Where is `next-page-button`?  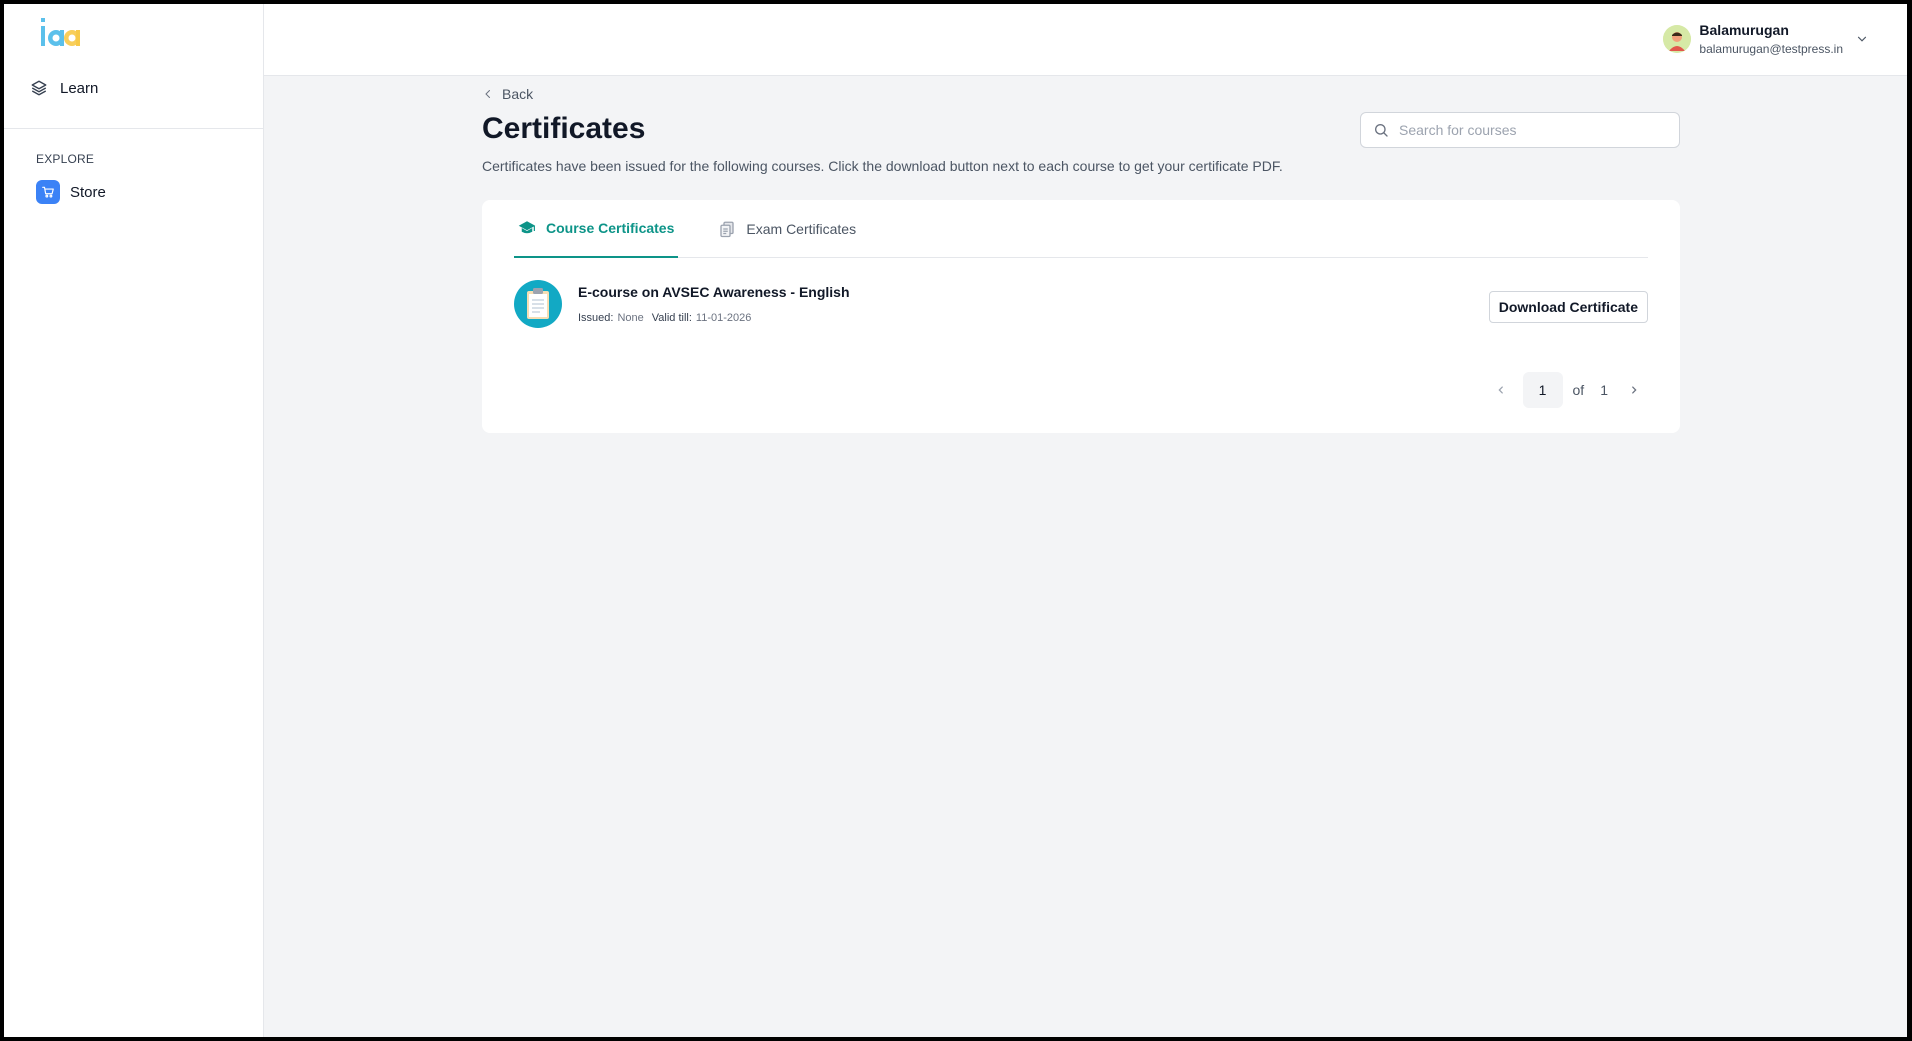 next-page-button is located at coordinates (1634, 390).